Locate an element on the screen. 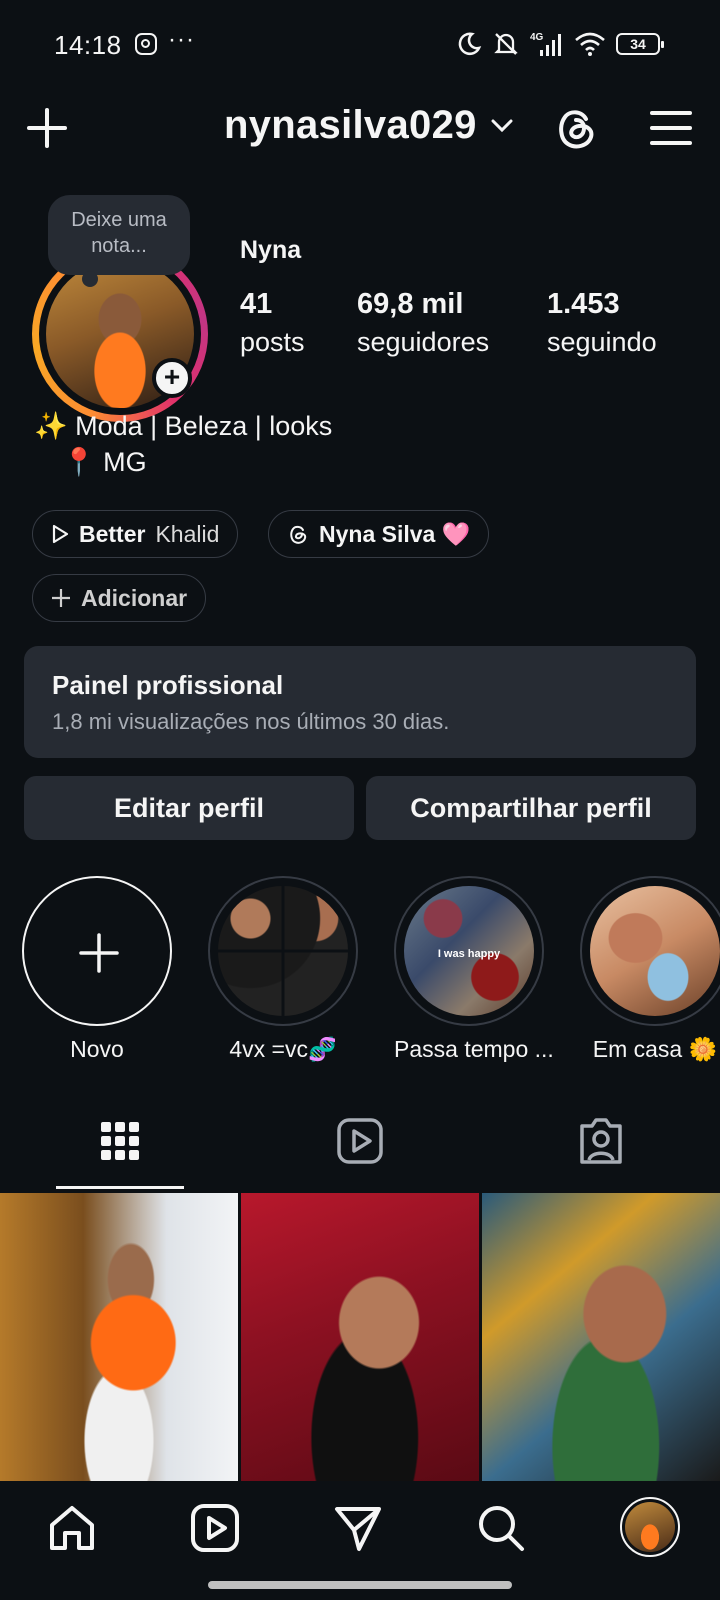 The height and width of the screenshot is (1600, 720). threads-chip: Nyna Silva 🩷 is located at coordinates (379, 534).